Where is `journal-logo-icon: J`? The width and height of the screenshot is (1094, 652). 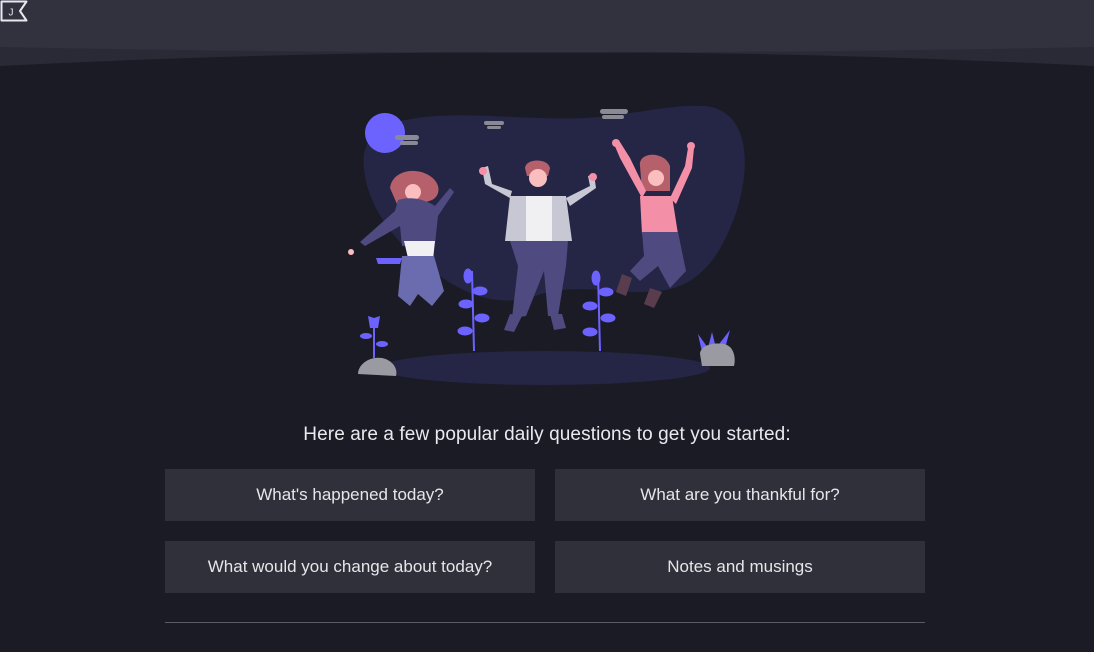 journal-logo-icon: J is located at coordinates (14, 11).